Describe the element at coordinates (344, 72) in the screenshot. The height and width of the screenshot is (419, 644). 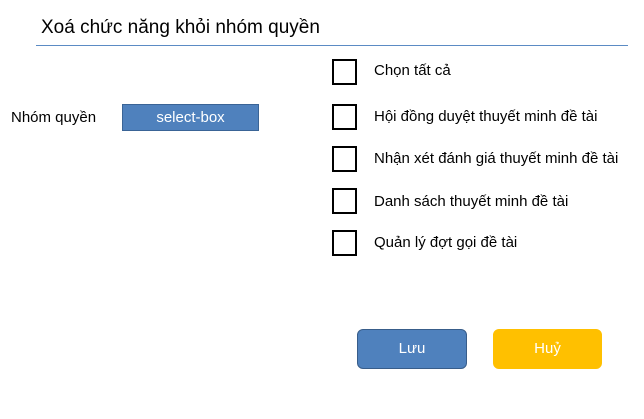
I see `select-all-checkbox` at that location.